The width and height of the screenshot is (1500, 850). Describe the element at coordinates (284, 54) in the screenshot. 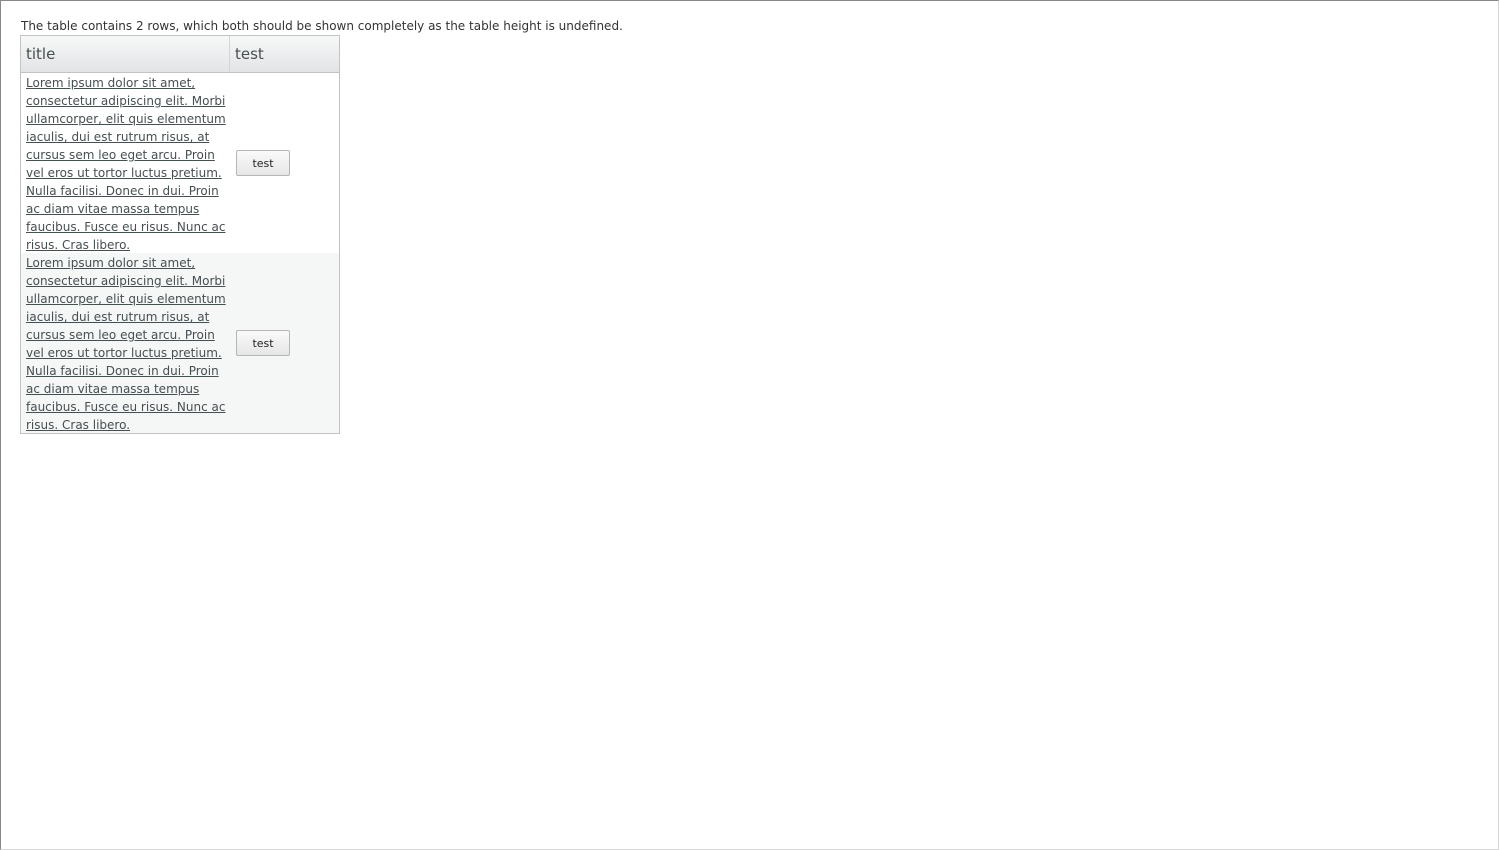

I see `column-header-test: test` at that location.